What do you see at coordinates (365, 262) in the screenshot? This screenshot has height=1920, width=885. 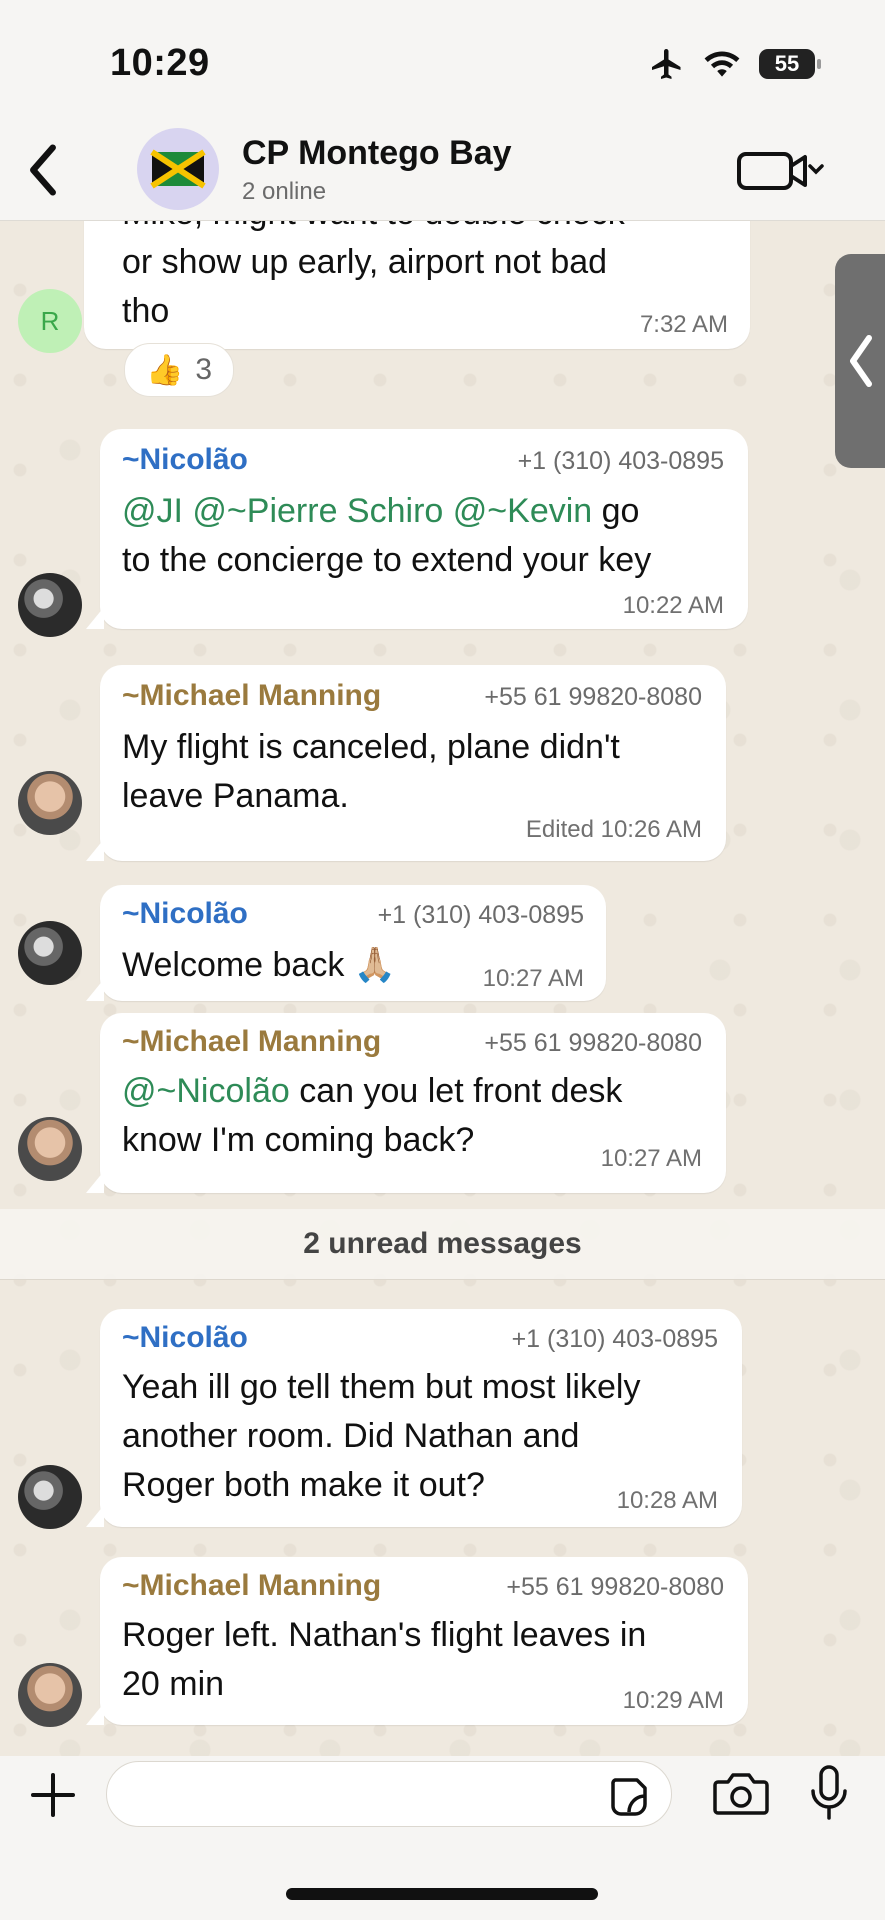 I see `message-text: or show up early, airport not bad` at bounding box center [365, 262].